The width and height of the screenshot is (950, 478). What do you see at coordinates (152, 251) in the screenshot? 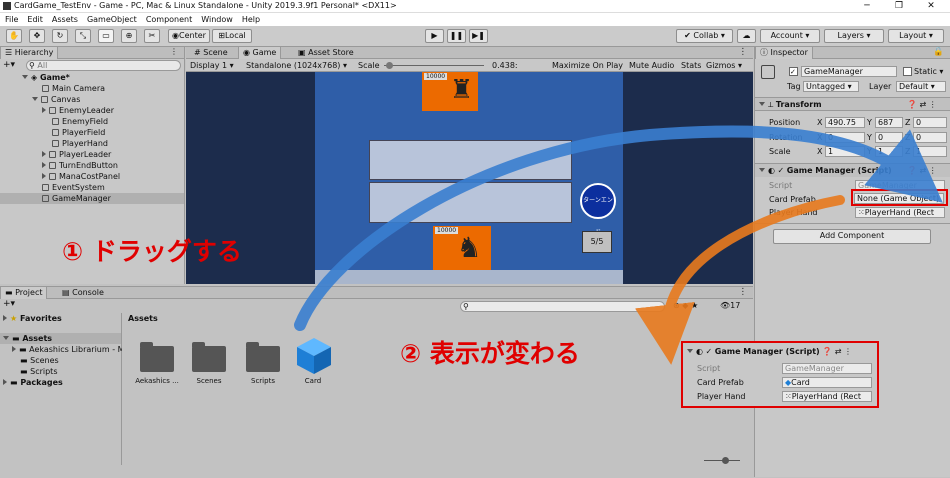
I see `step1-annotation: ① ドラッグする` at bounding box center [152, 251].